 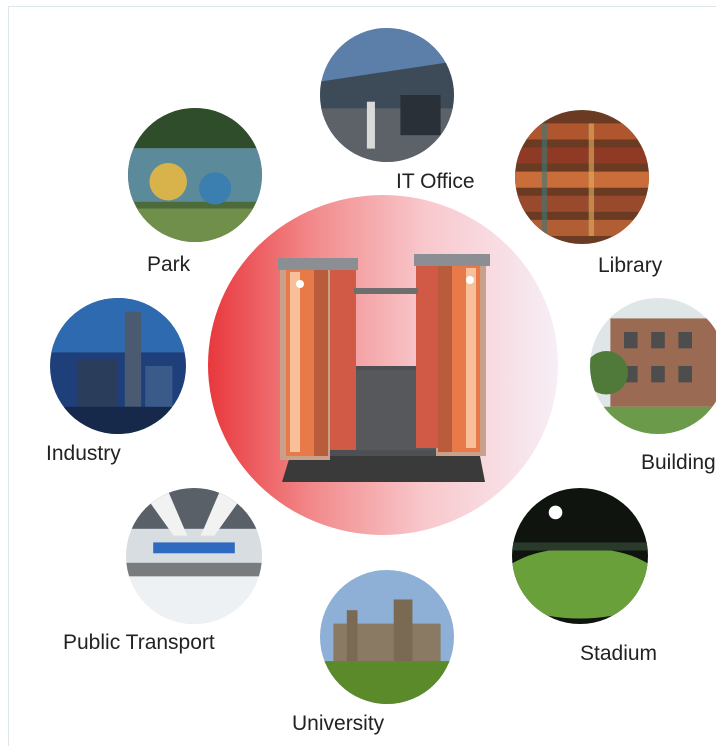 What do you see at coordinates (387, 637) in the screenshot?
I see `university-photo` at bounding box center [387, 637].